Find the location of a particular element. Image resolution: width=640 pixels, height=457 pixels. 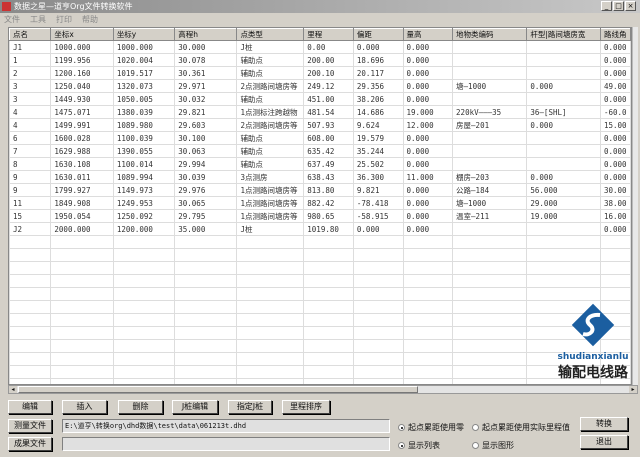

scroll-left-icon: ◂ is located at coordinates (13, 389).